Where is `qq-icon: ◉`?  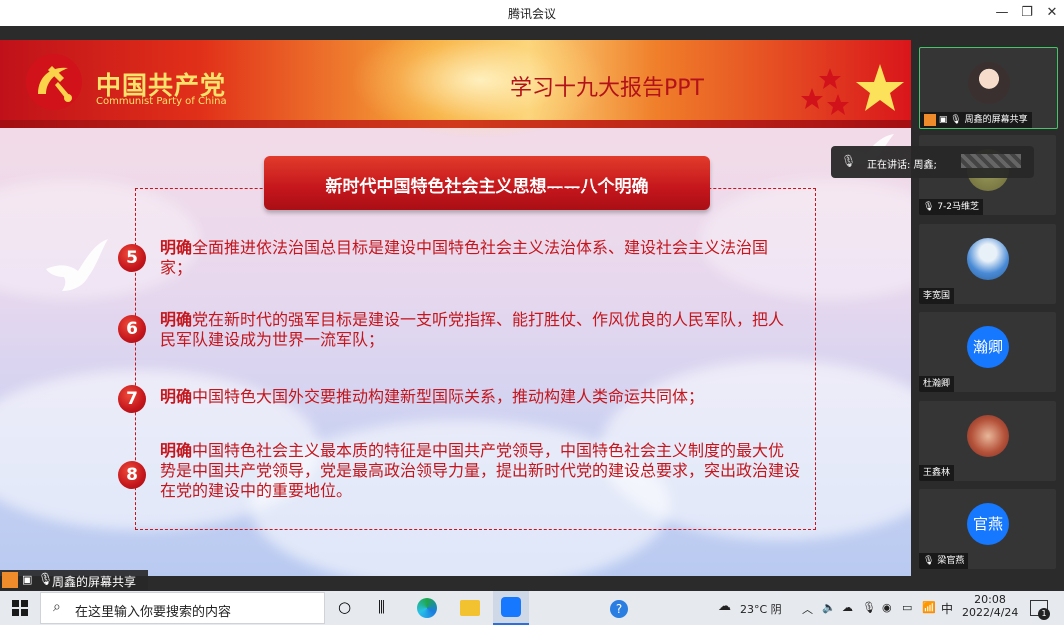 qq-icon: ◉ is located at coordinates (887, 607).